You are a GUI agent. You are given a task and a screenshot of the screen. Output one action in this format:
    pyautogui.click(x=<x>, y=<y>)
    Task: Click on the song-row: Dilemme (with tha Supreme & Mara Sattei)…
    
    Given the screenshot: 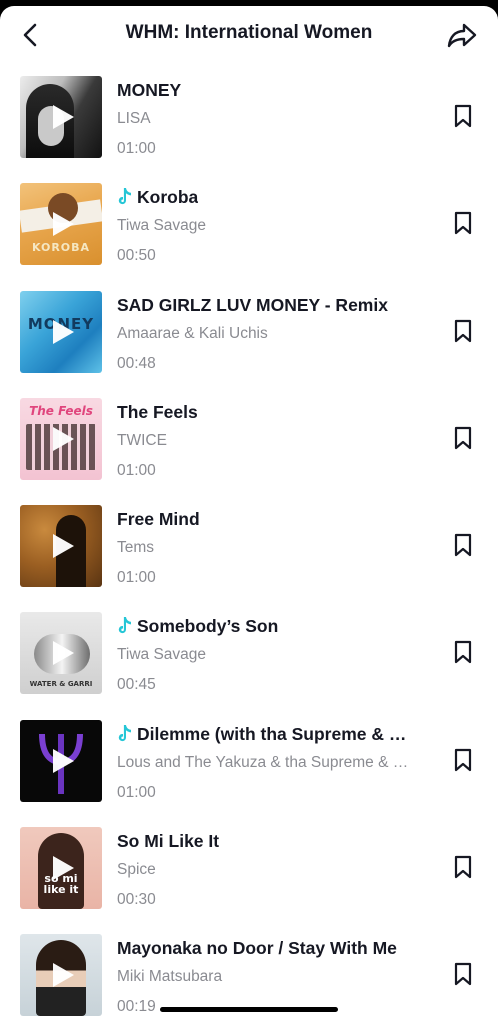 What is the action you would take?
    pyautogui.click(x=249, y=773)
    